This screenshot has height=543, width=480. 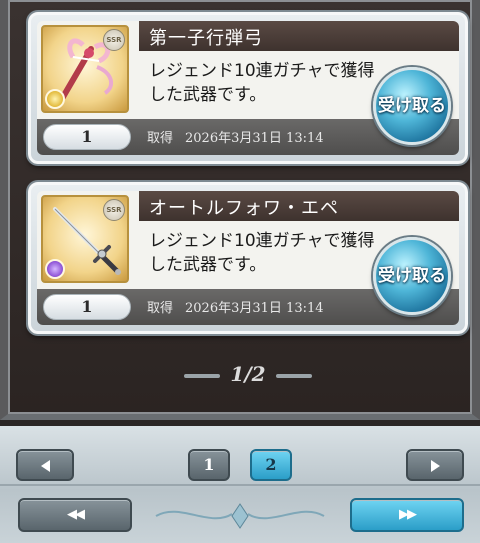 What do you see at coordinates (240, 516) in the screenshot?
I see `decorative-flourish-icon` at bounding box center [240, 516].